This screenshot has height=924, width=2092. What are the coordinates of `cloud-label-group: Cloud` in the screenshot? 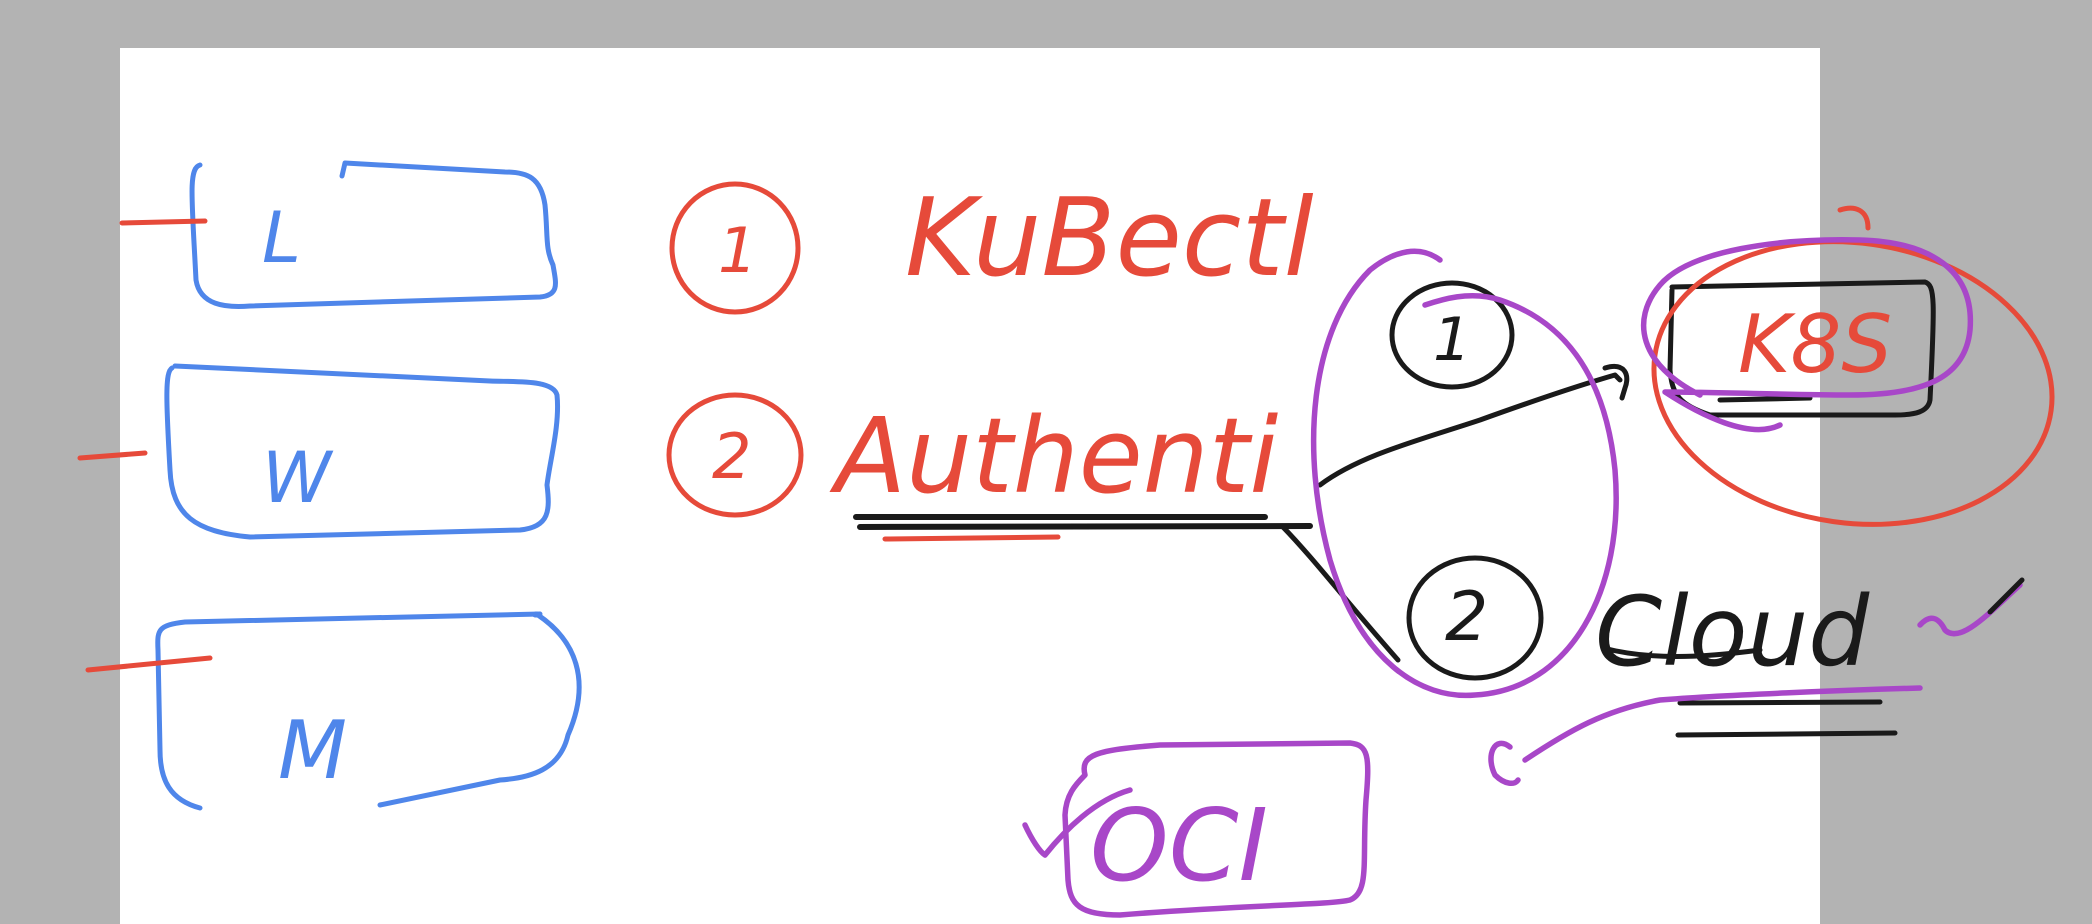 It's located at (1756, 681).